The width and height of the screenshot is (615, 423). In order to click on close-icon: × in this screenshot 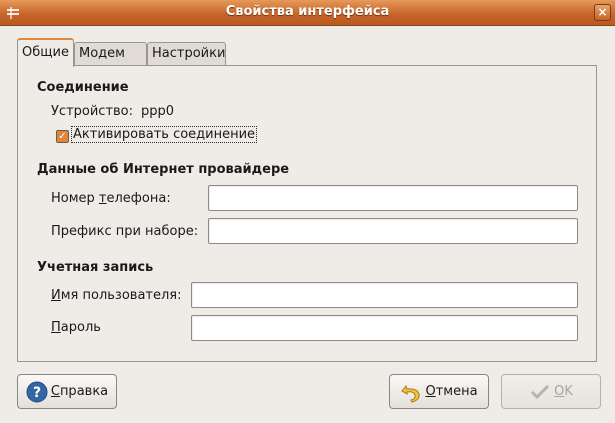, I will do `click(602, 12)`.